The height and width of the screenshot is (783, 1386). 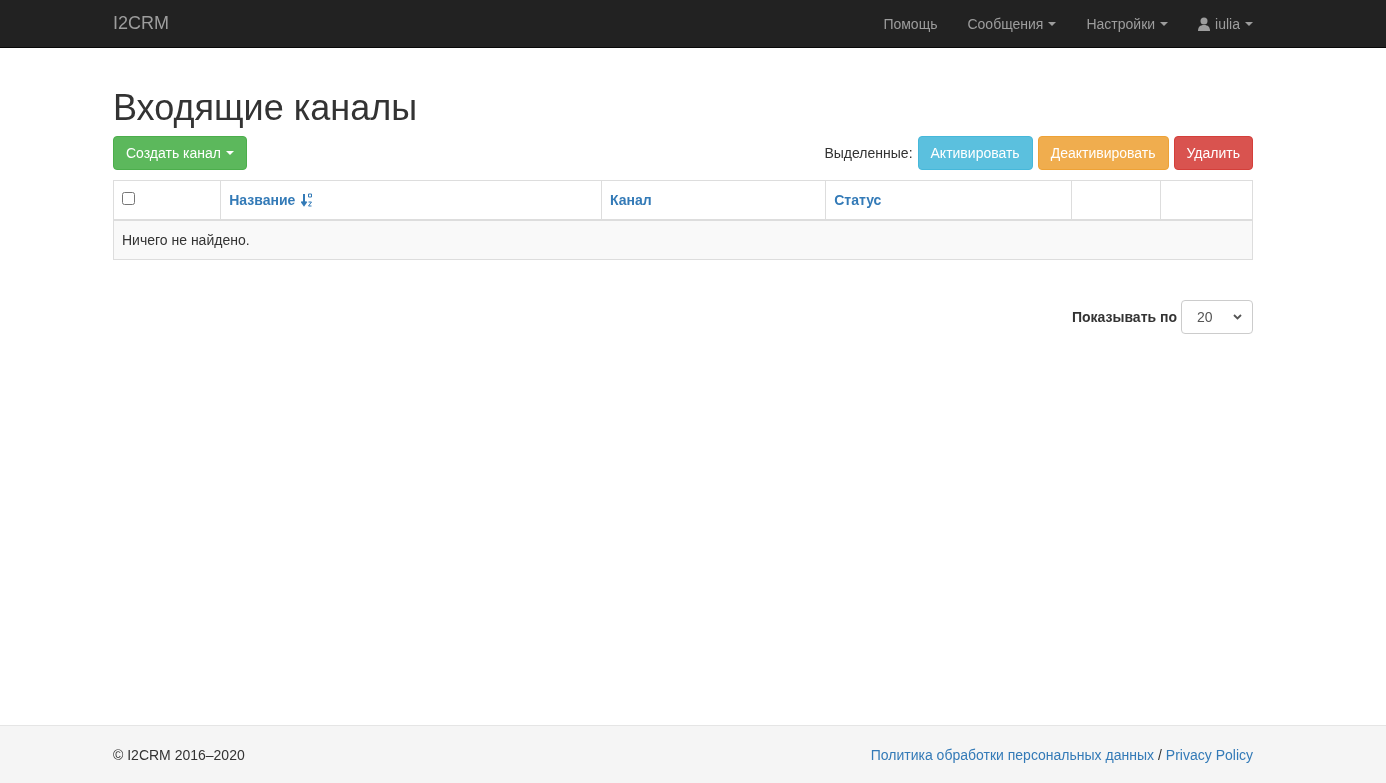 I want to click on page-size-label: Показывать по, so click(x=1124, y=317).